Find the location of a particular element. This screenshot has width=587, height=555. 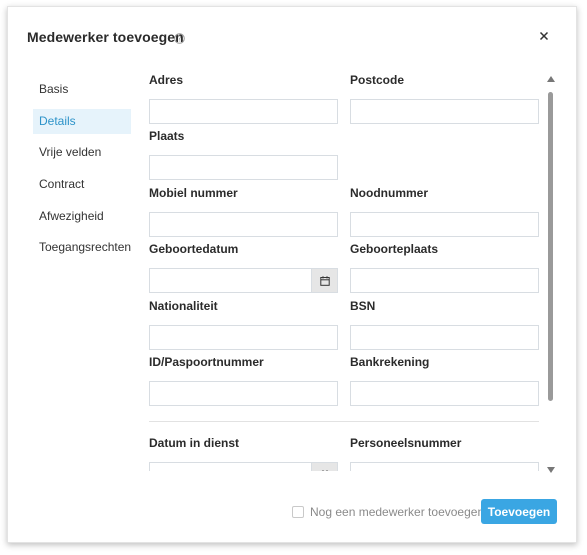

bsn-field: BSN is located at coordinates (444, 324).